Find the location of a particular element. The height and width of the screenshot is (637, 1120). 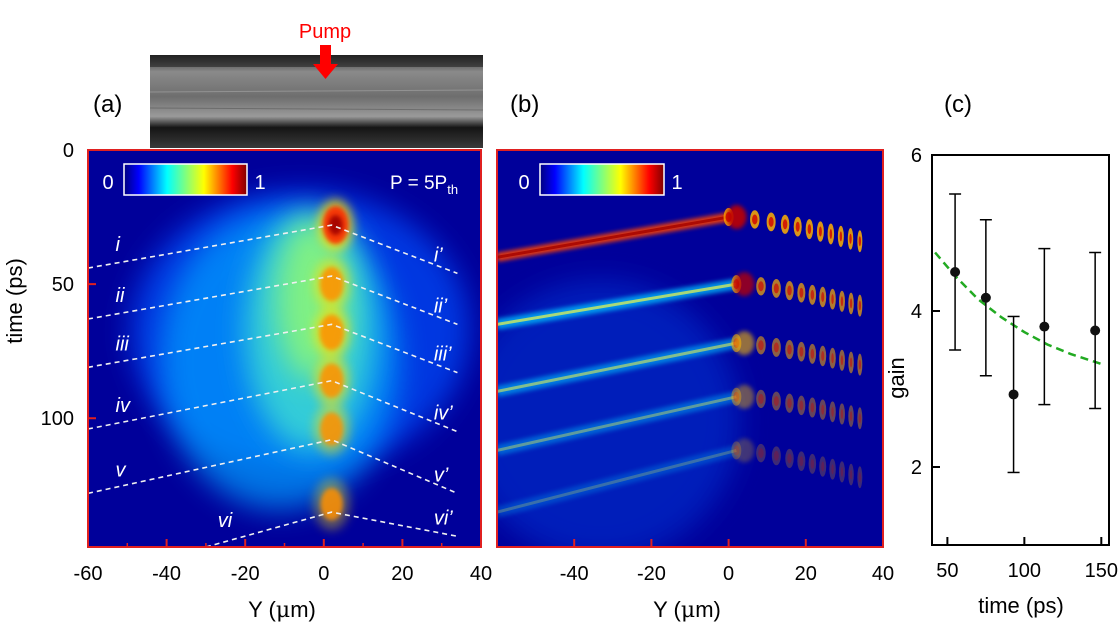

panel-a-label: (a) is located at coordinates (107, 104).